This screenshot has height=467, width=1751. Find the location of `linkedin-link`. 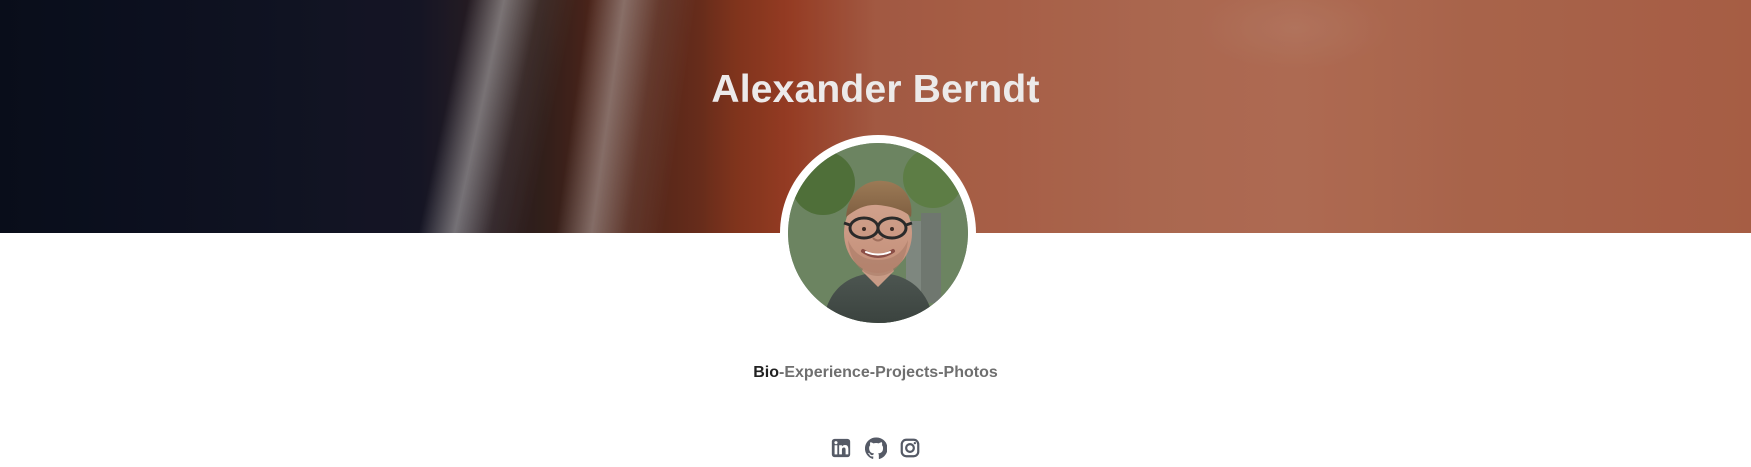

linkedin-link is located at coordinates (841, 448).